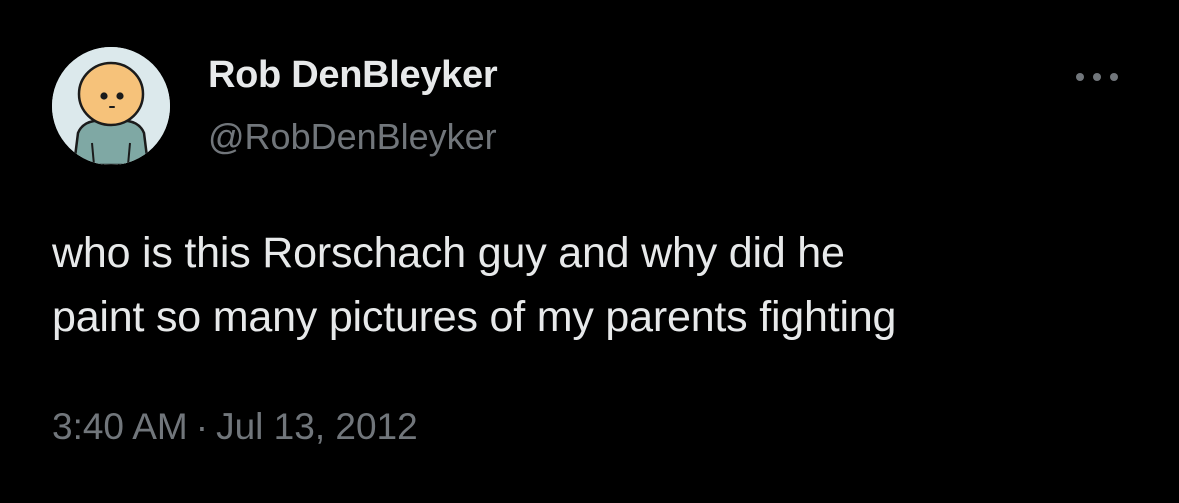  I want to click on avatar, so click(111, 106).